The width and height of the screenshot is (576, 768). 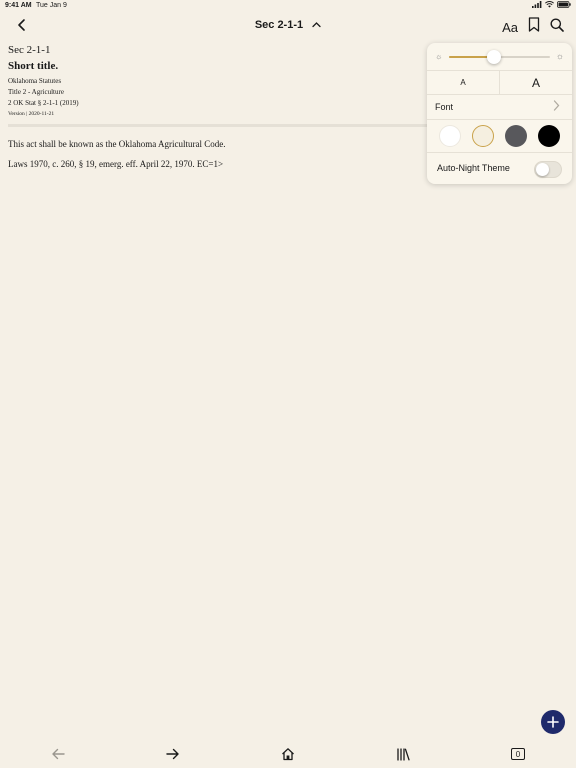 I want to click on library-icon, so click(x=403, y=754).